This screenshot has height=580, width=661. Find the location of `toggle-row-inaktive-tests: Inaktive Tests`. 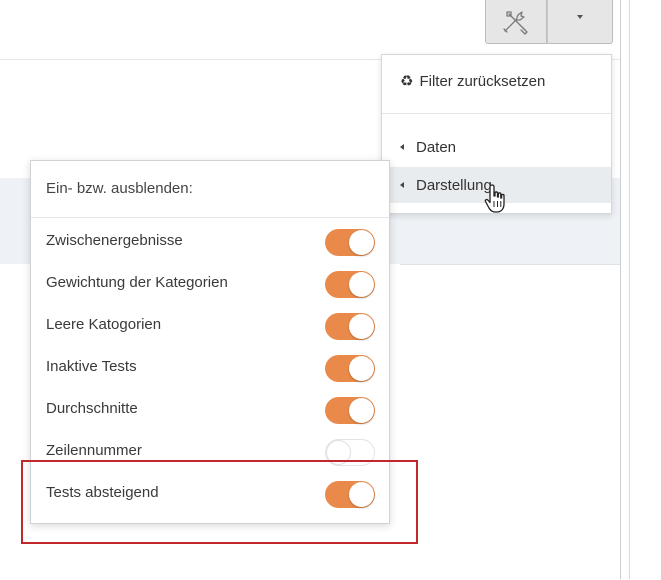

toggle-row-inaktive-tests: Inaktive Tests is located at coordinates (210, 368).